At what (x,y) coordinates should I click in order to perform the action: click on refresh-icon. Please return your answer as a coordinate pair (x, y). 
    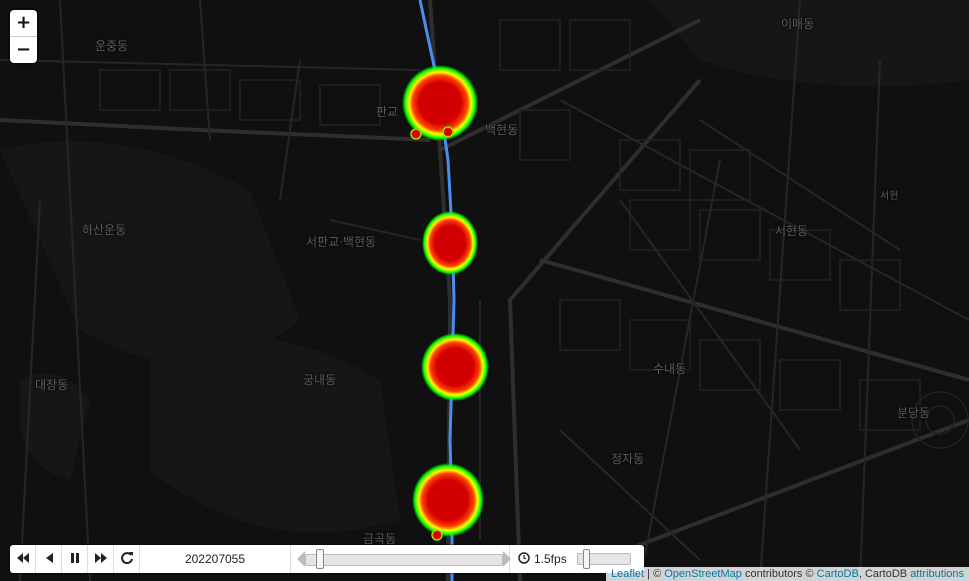
    Looking at the image, I should click on (127, 559).